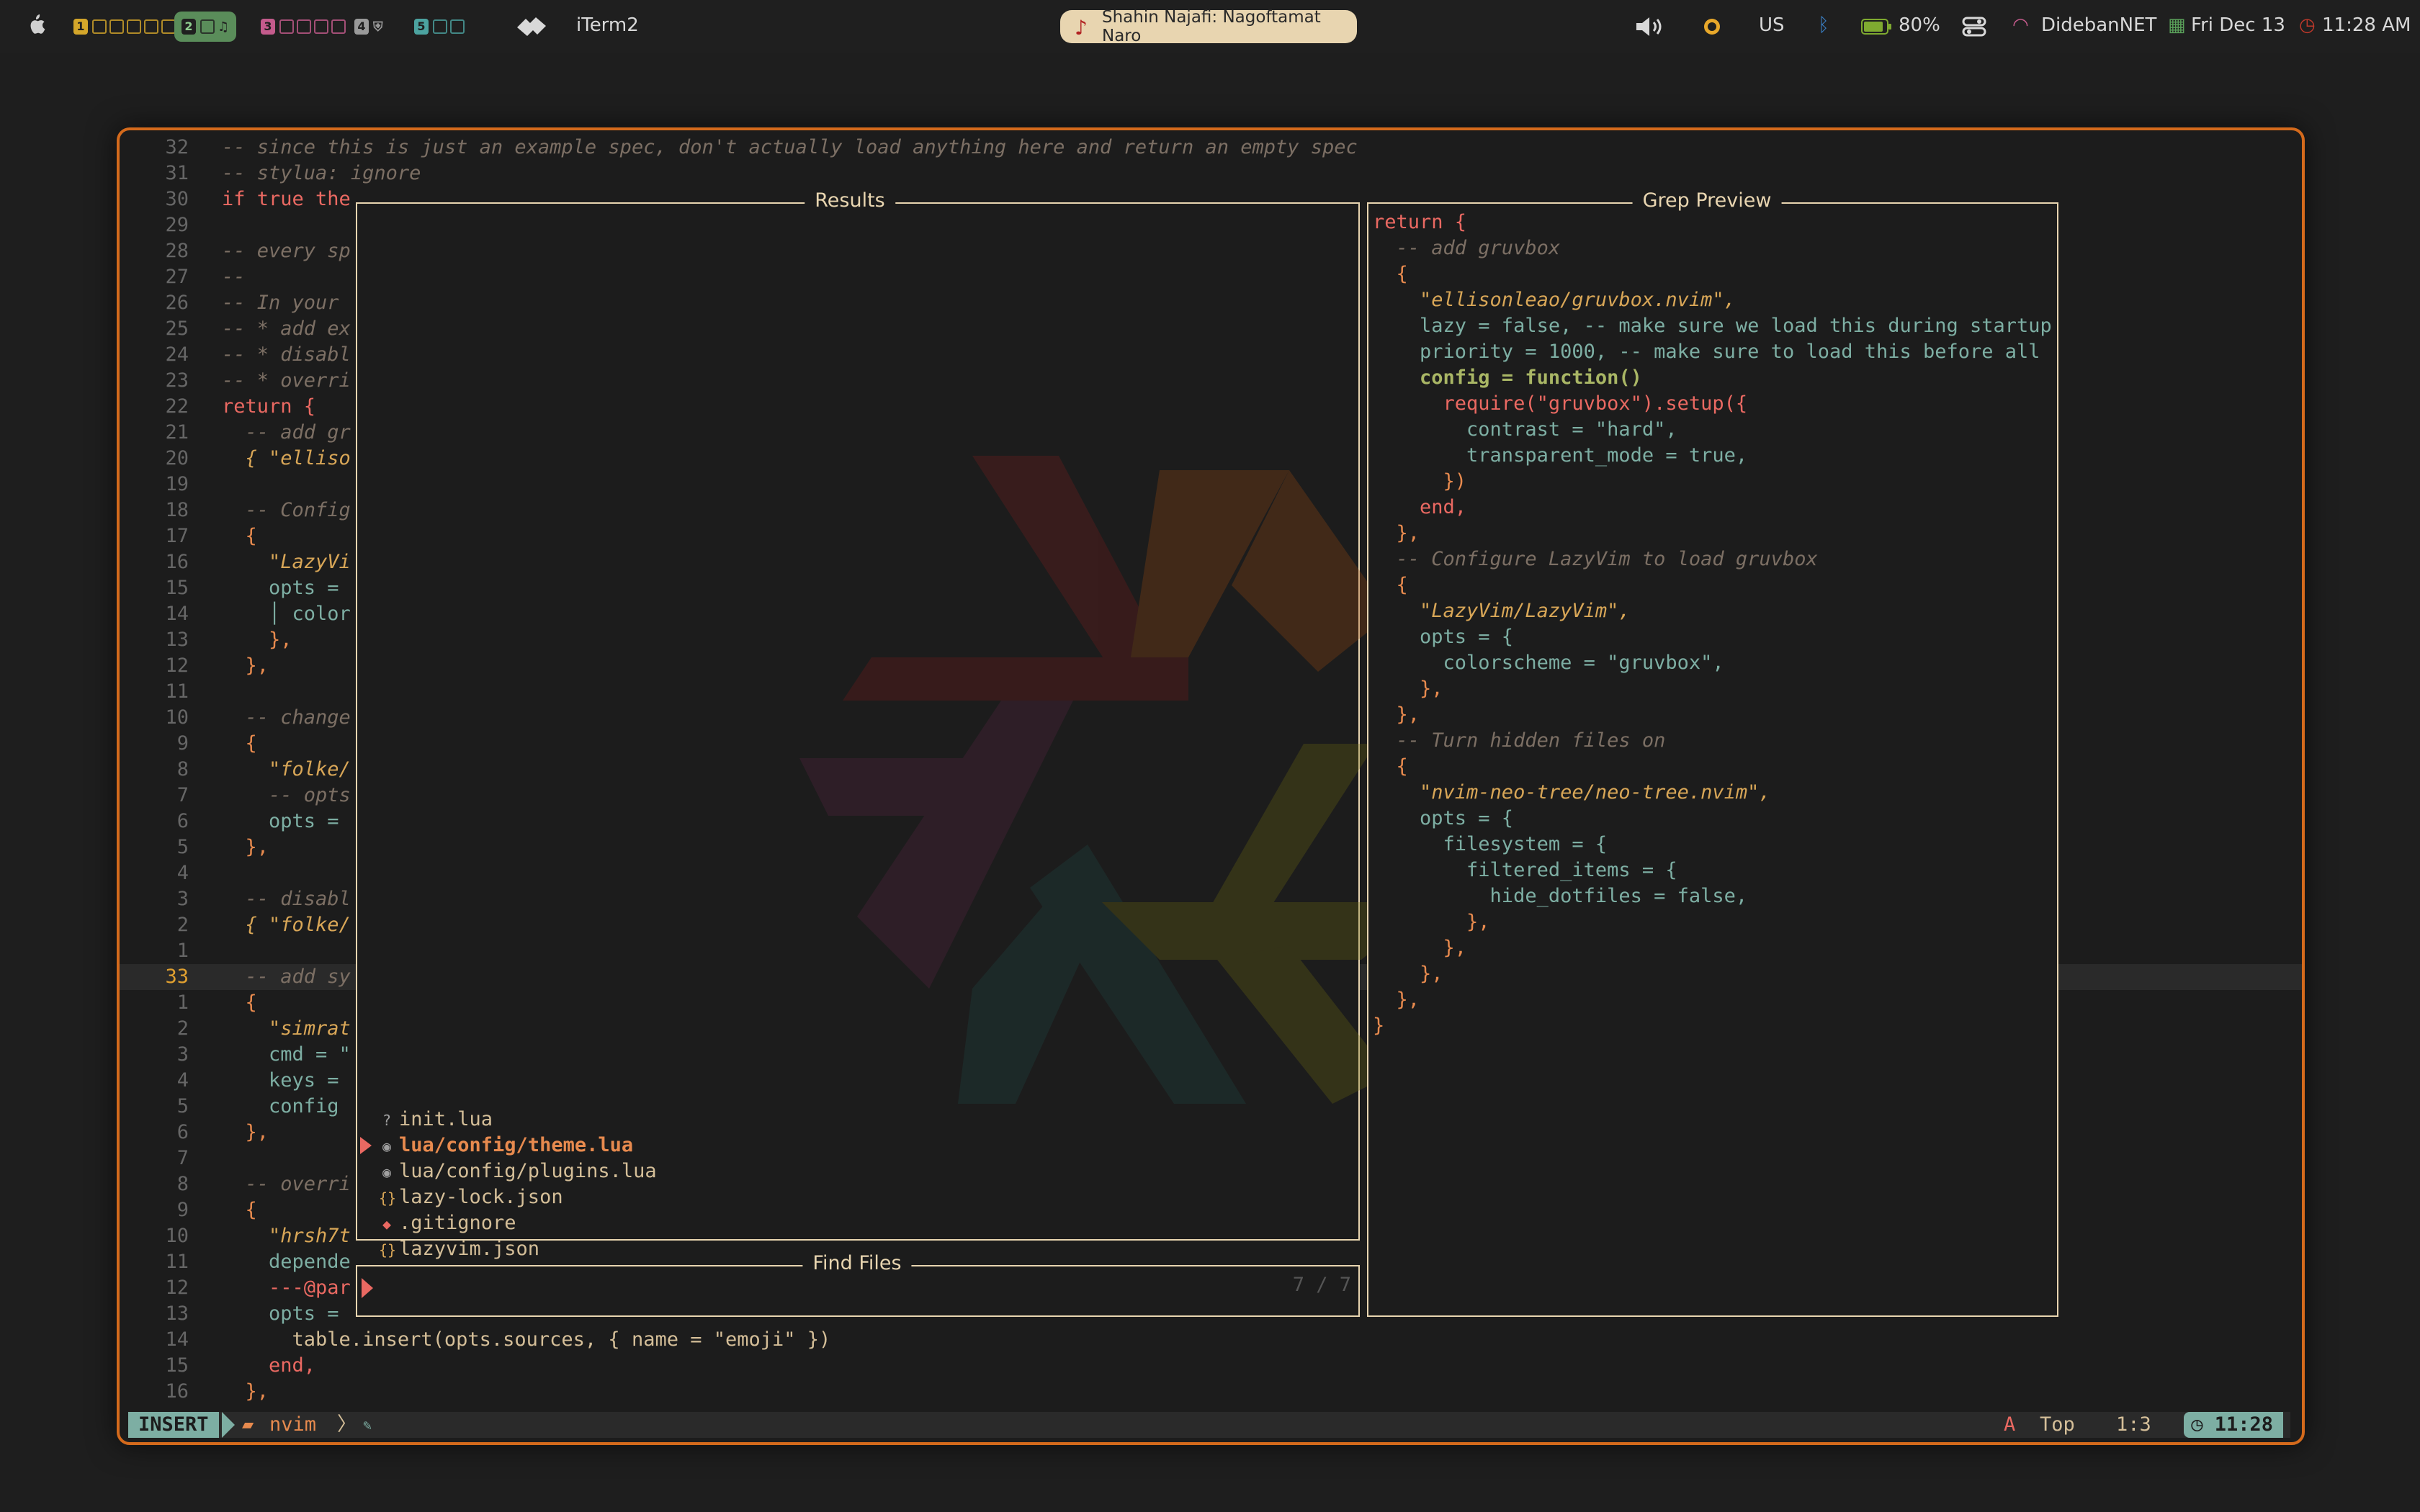 The image size is (2420, 1512). I want to click on now-playing-widget: ♪ Shahin Najafi: Nagoftamat Naro, so click(1208, 26).